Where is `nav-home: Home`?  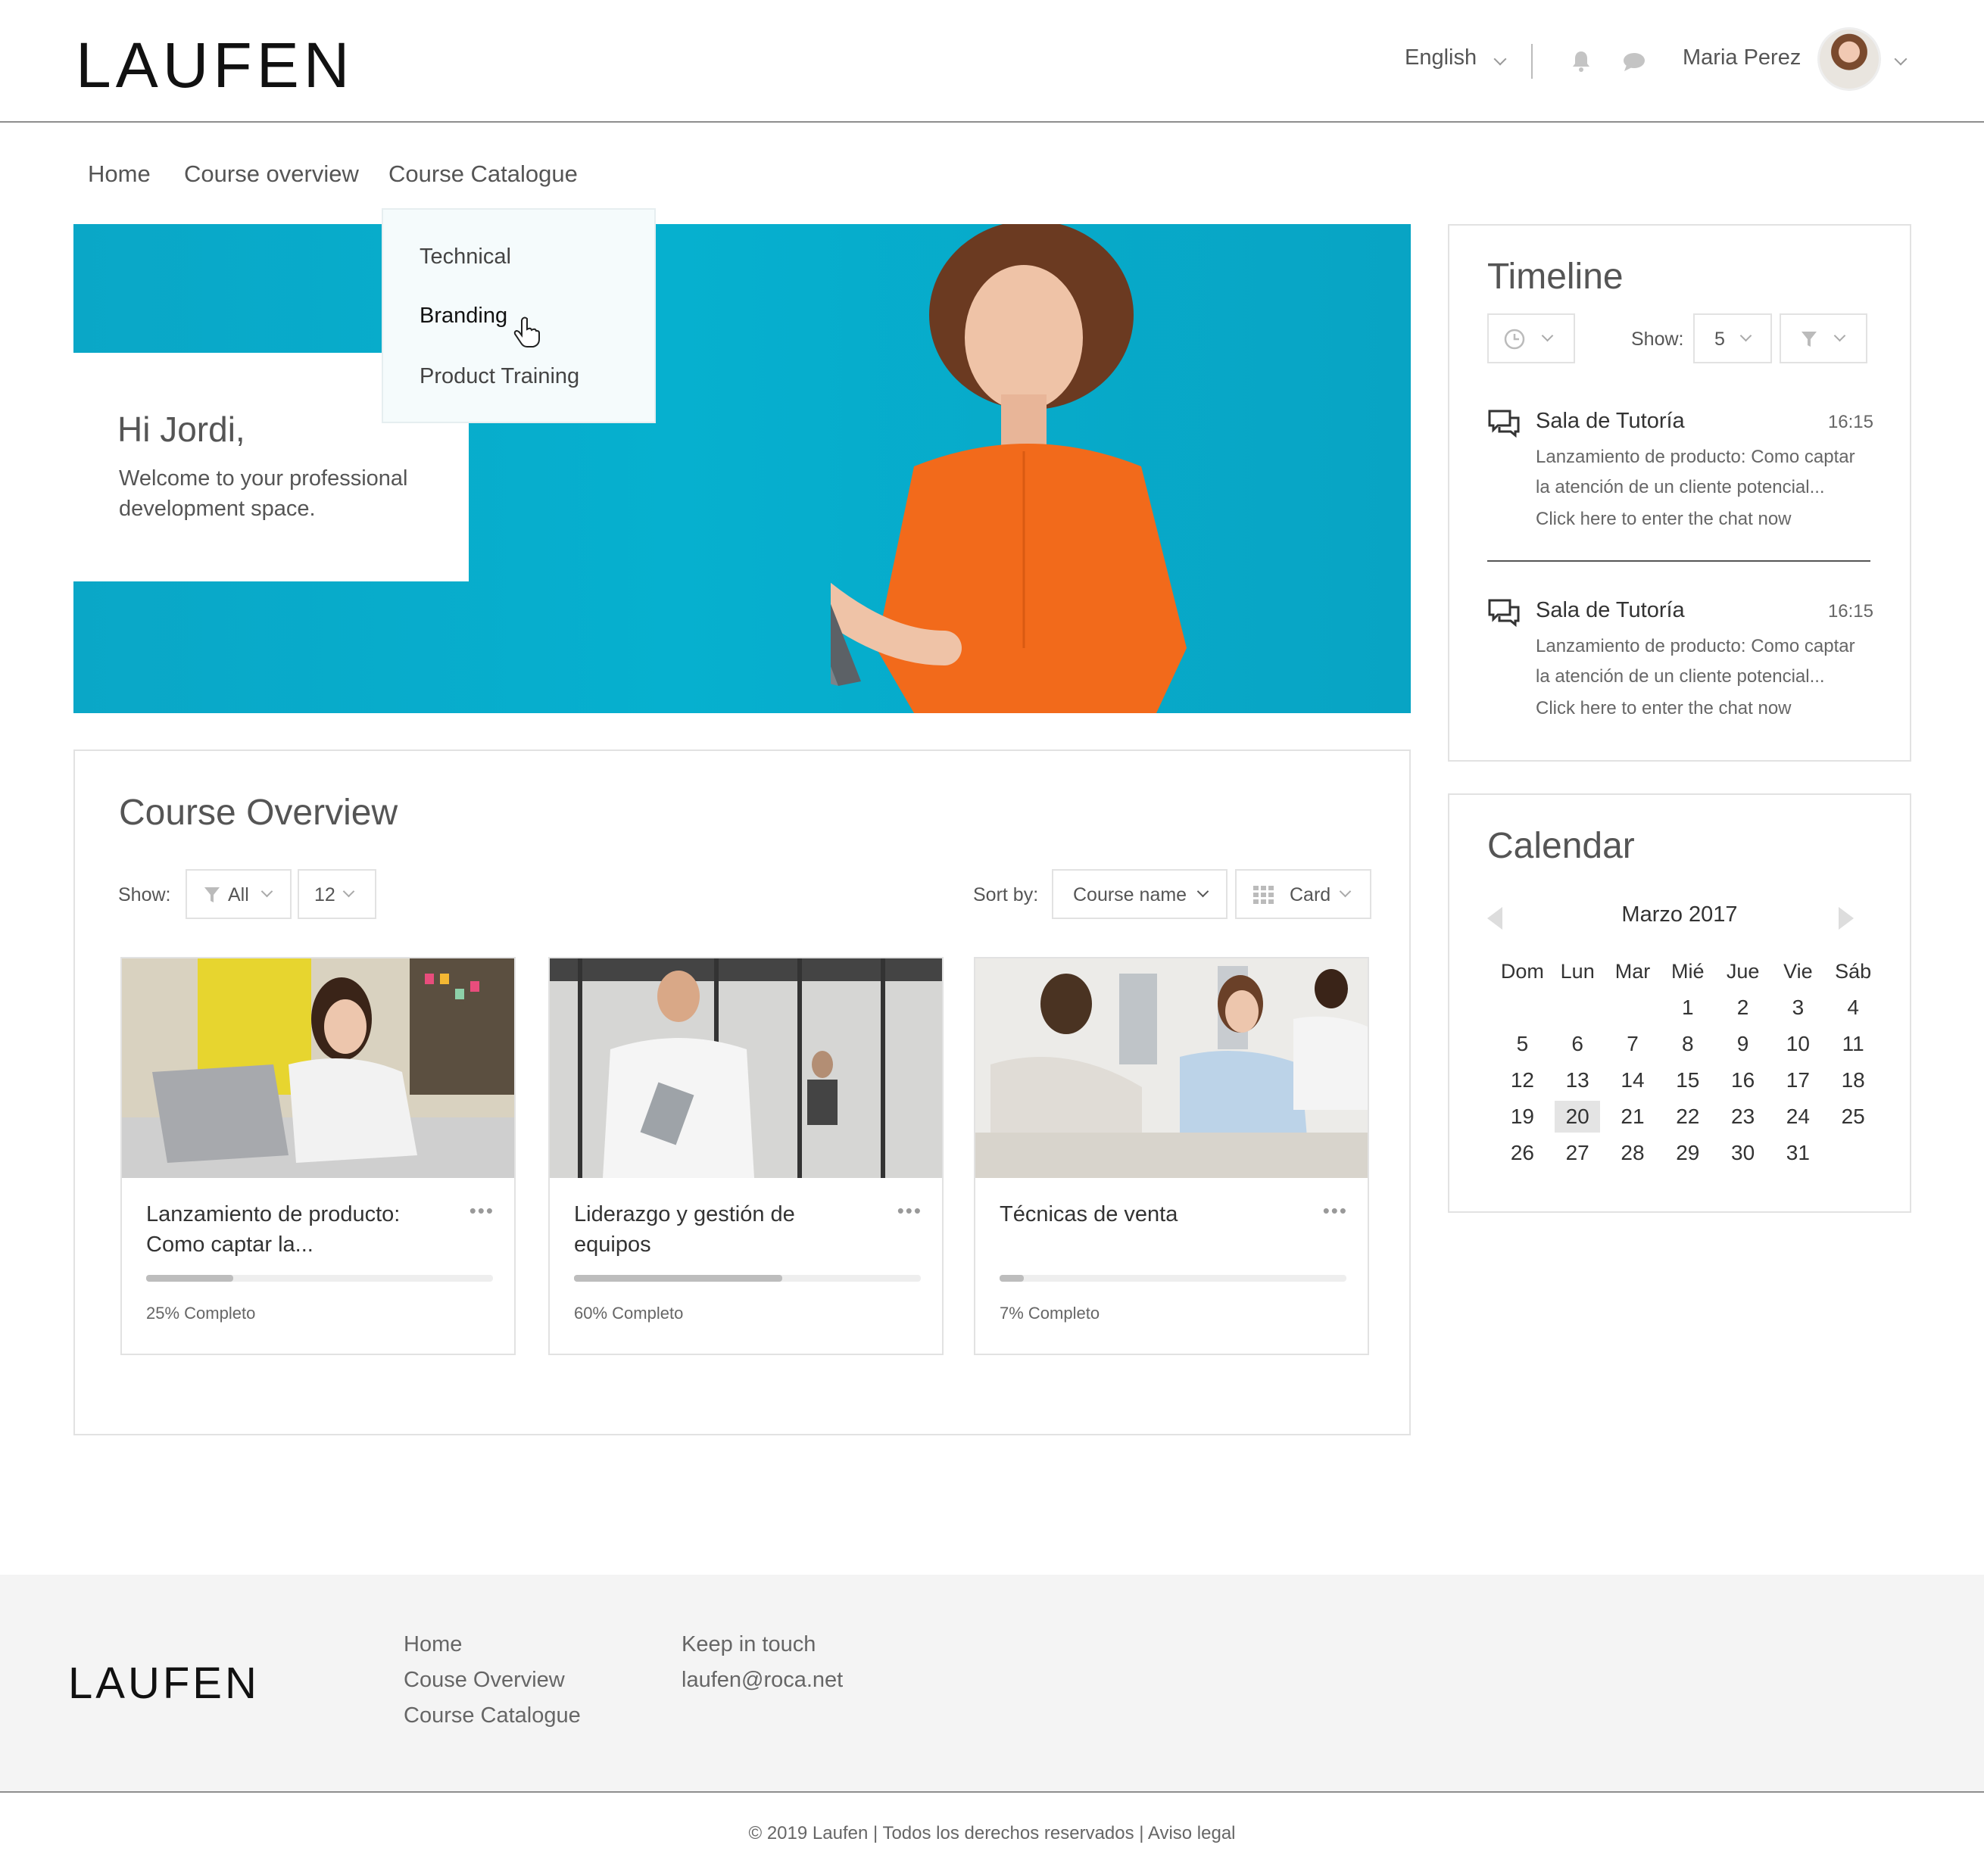
nav-home: Home is located at coordinates (119, 174).